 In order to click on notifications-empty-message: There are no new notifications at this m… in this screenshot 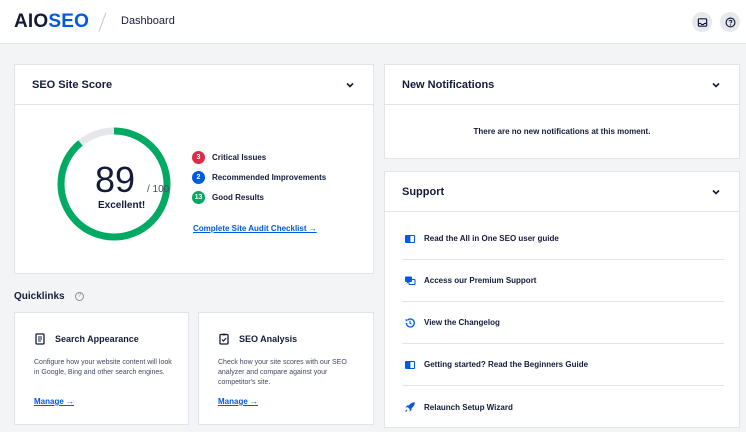, I will do `click(562, 131)`.